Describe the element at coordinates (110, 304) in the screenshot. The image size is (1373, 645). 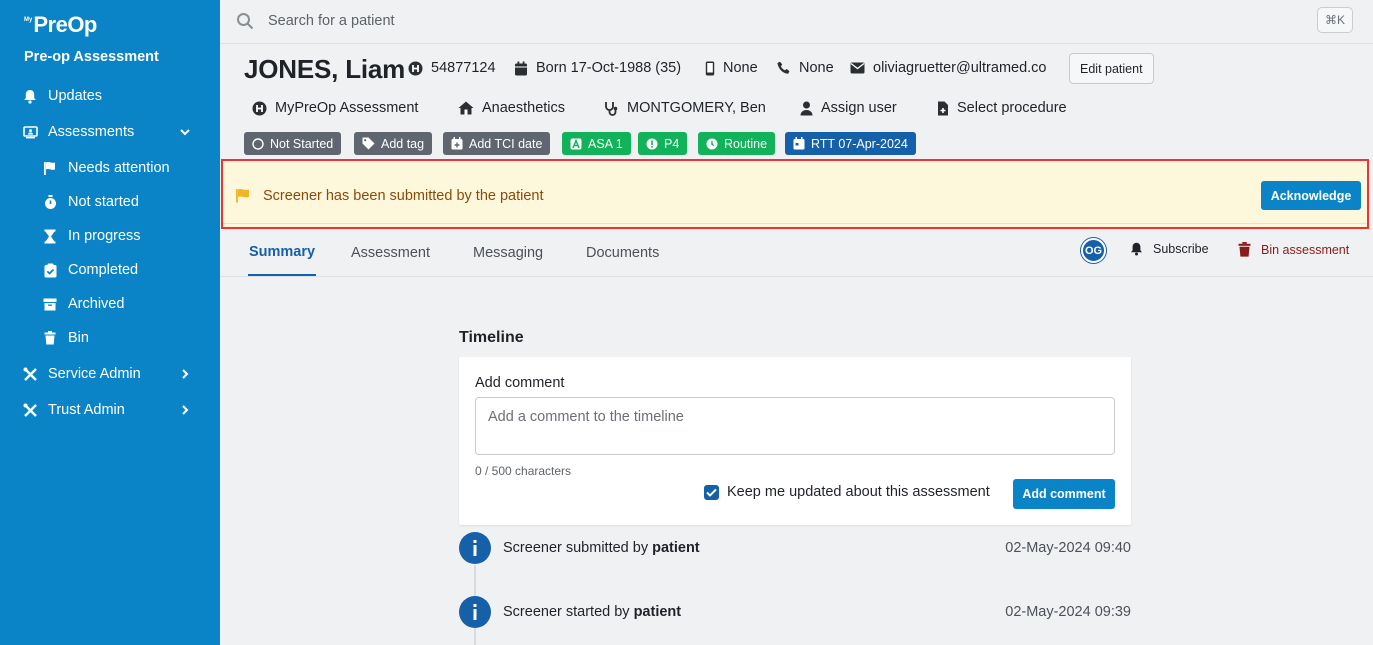
I see `sidebar-item-archived: Archived` at that location.